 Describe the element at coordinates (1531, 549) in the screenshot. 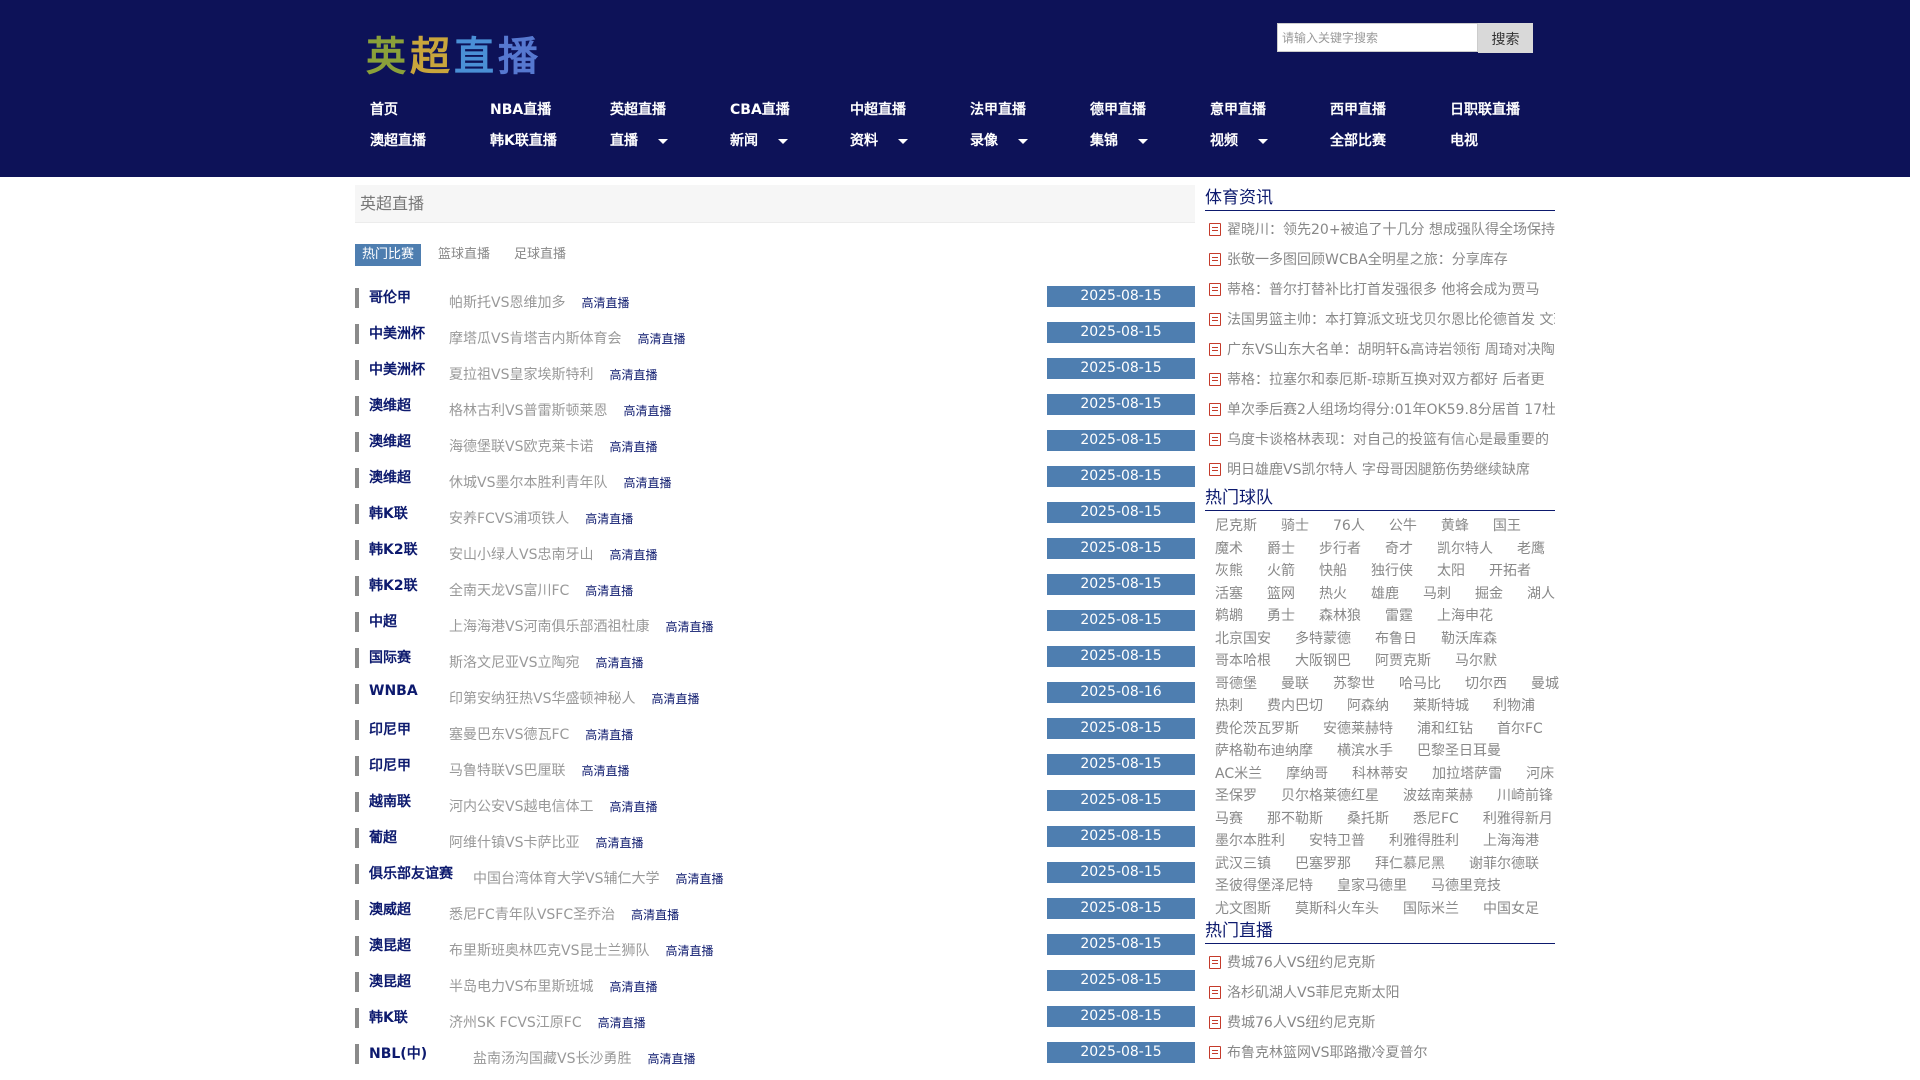

I see `team-link: 老鹰` at that location.